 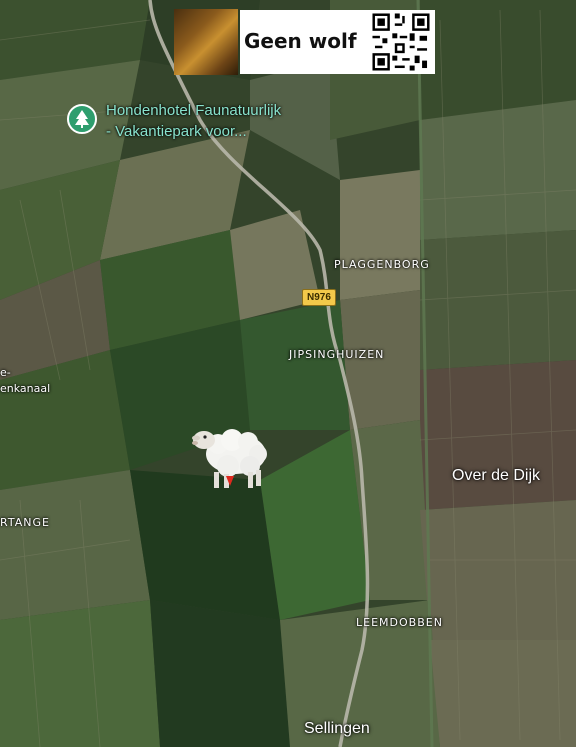 I want to click on place-leemdobben: LEEMDOBBEN, so click(x=399, y=622).